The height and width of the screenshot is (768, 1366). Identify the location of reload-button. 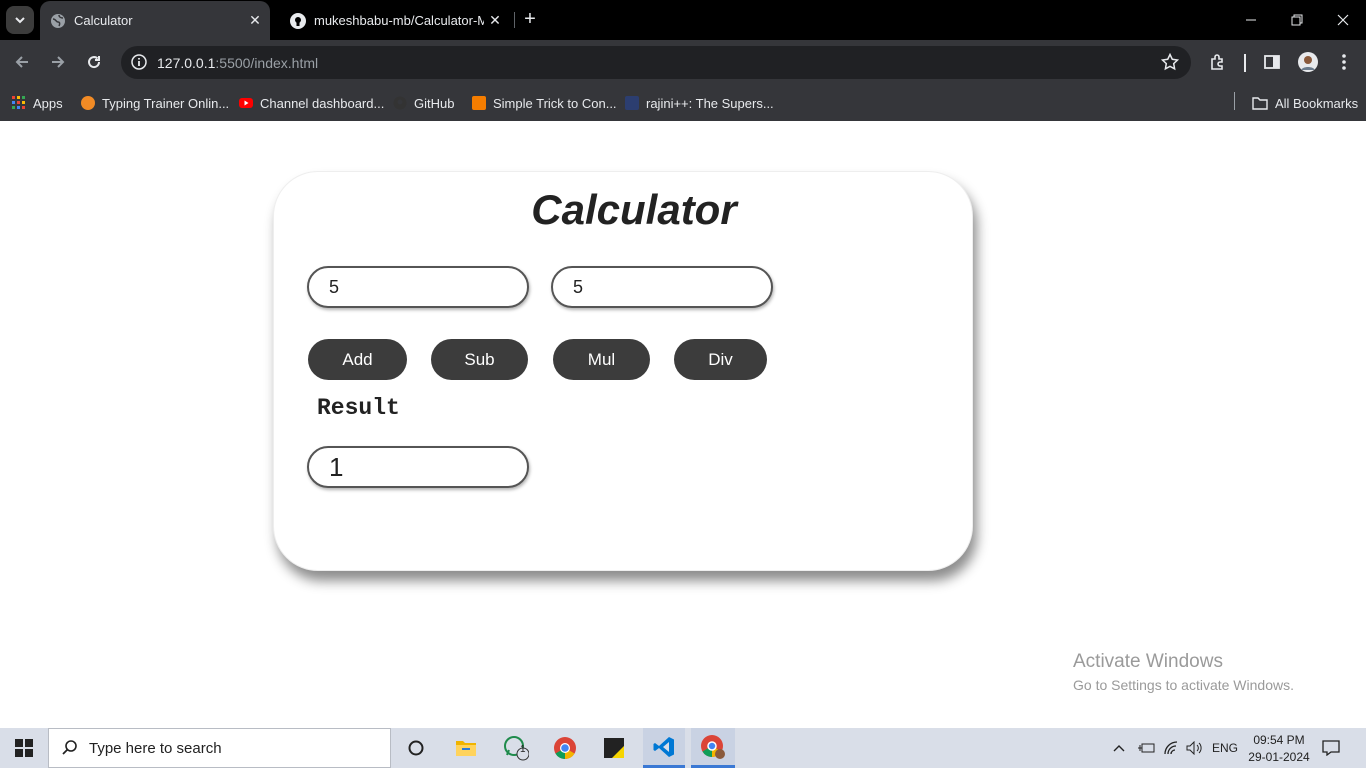
(94, 62).